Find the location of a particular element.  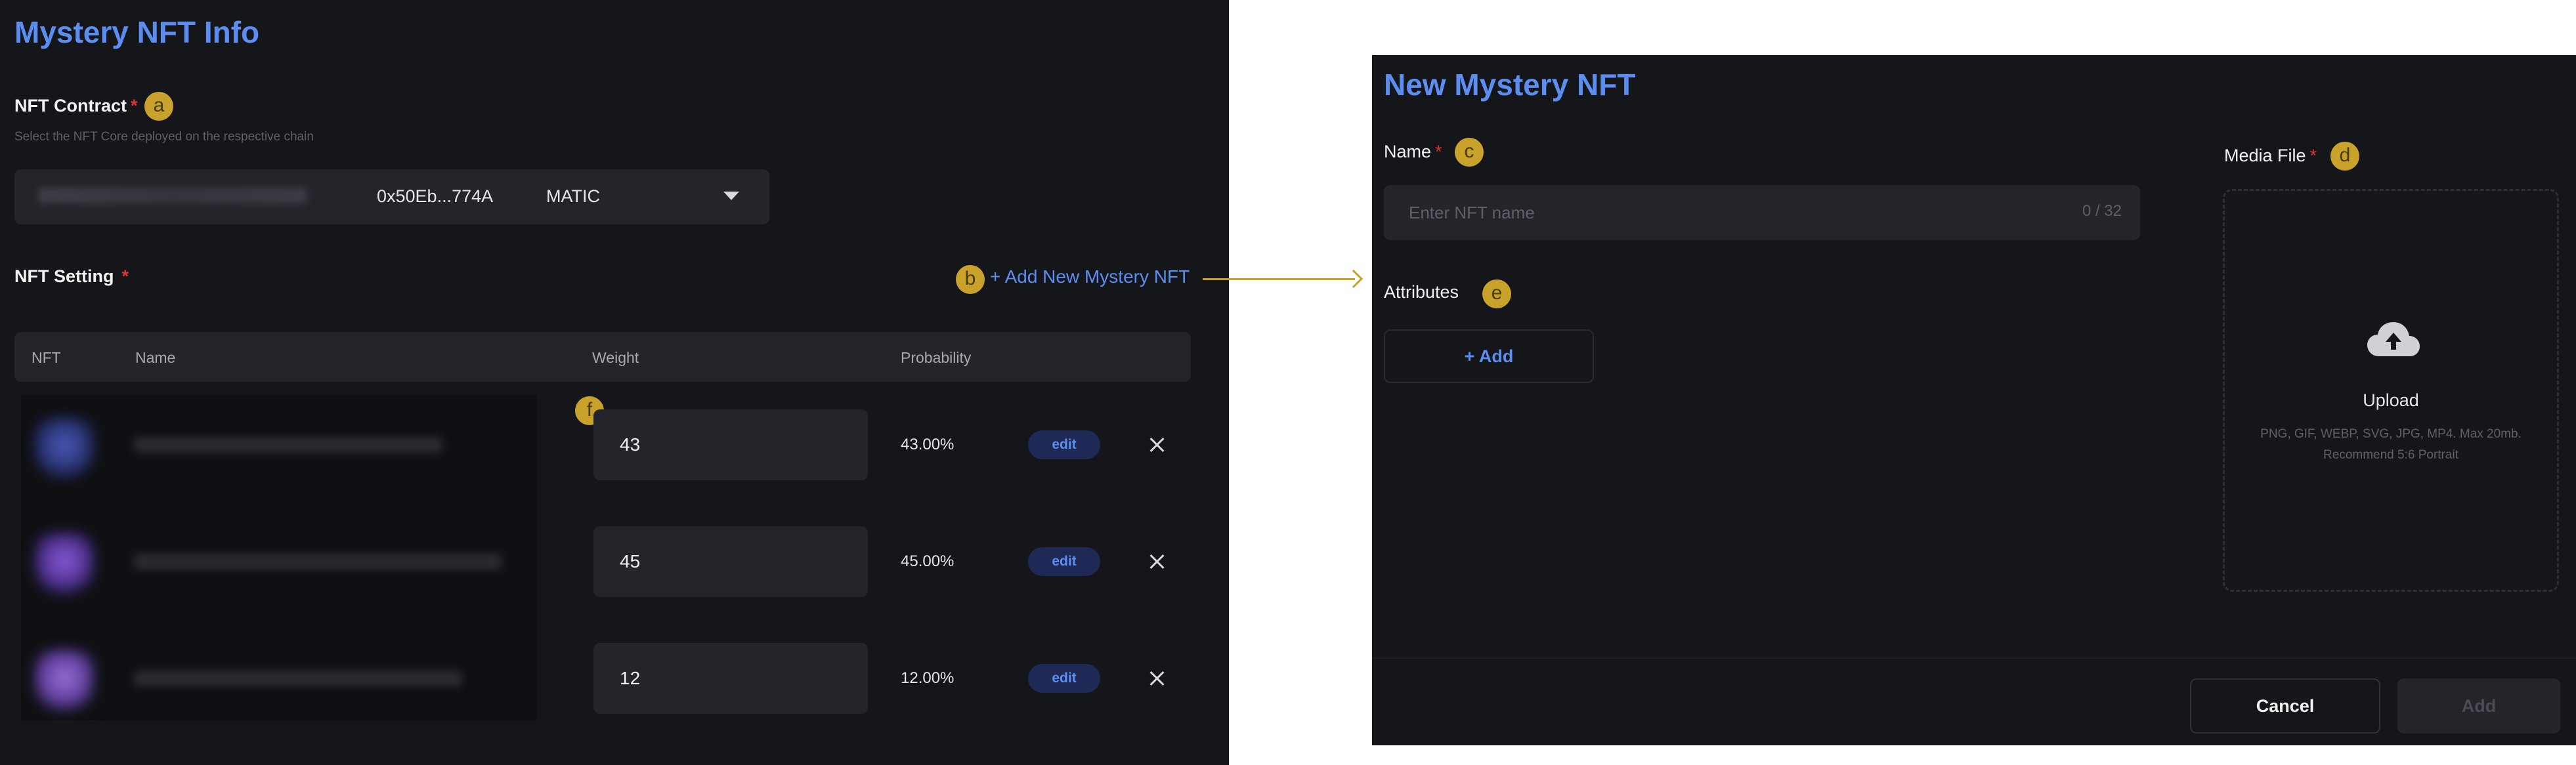

probability-value: 45.00% is located at coordinates (928, 561).